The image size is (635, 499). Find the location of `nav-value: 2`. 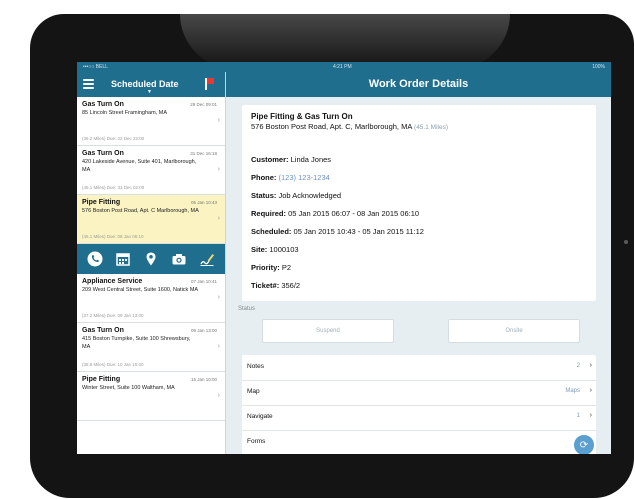

nav-value: 2 is located at coordinates (578, 366).